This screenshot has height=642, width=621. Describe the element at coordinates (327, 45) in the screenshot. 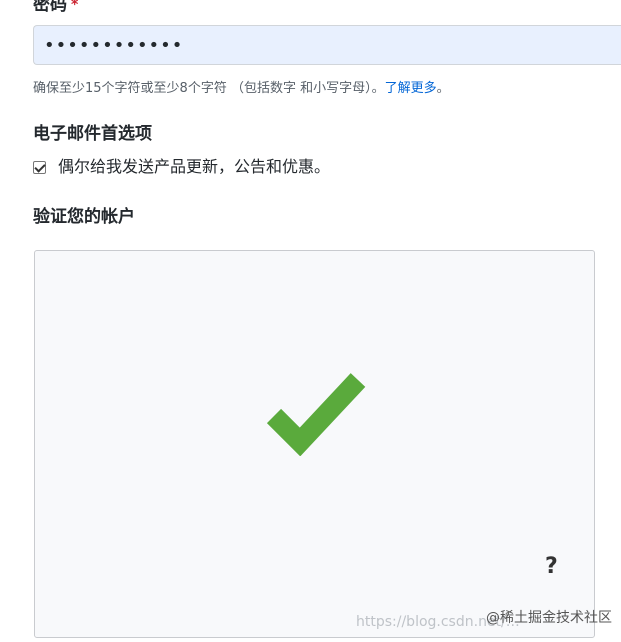

I see `password-input` at that location.